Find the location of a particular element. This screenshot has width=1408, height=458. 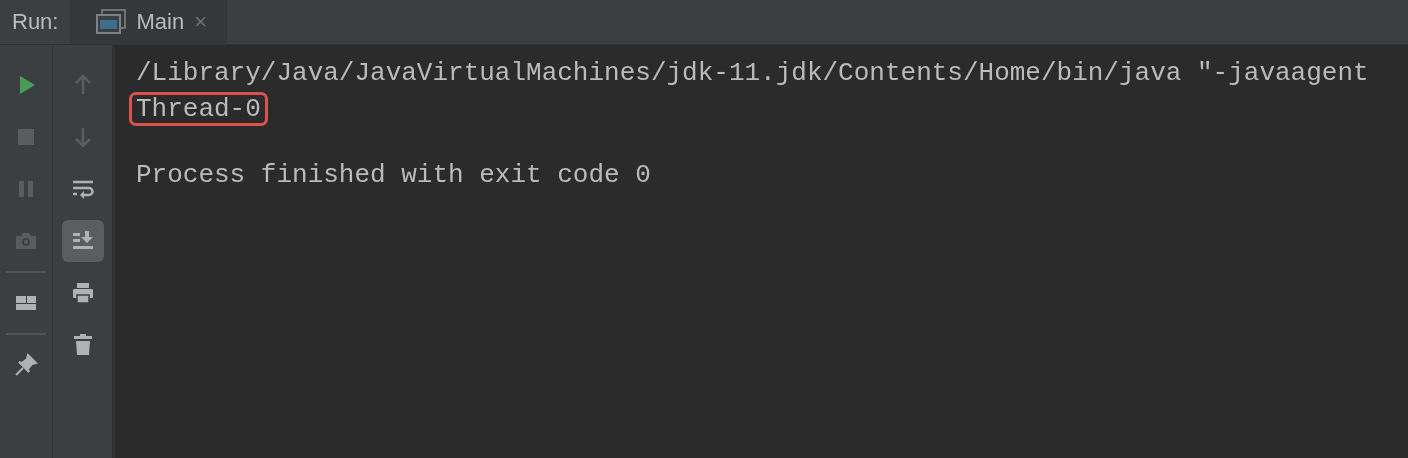

window-icon is located at coordinates (111, 22).